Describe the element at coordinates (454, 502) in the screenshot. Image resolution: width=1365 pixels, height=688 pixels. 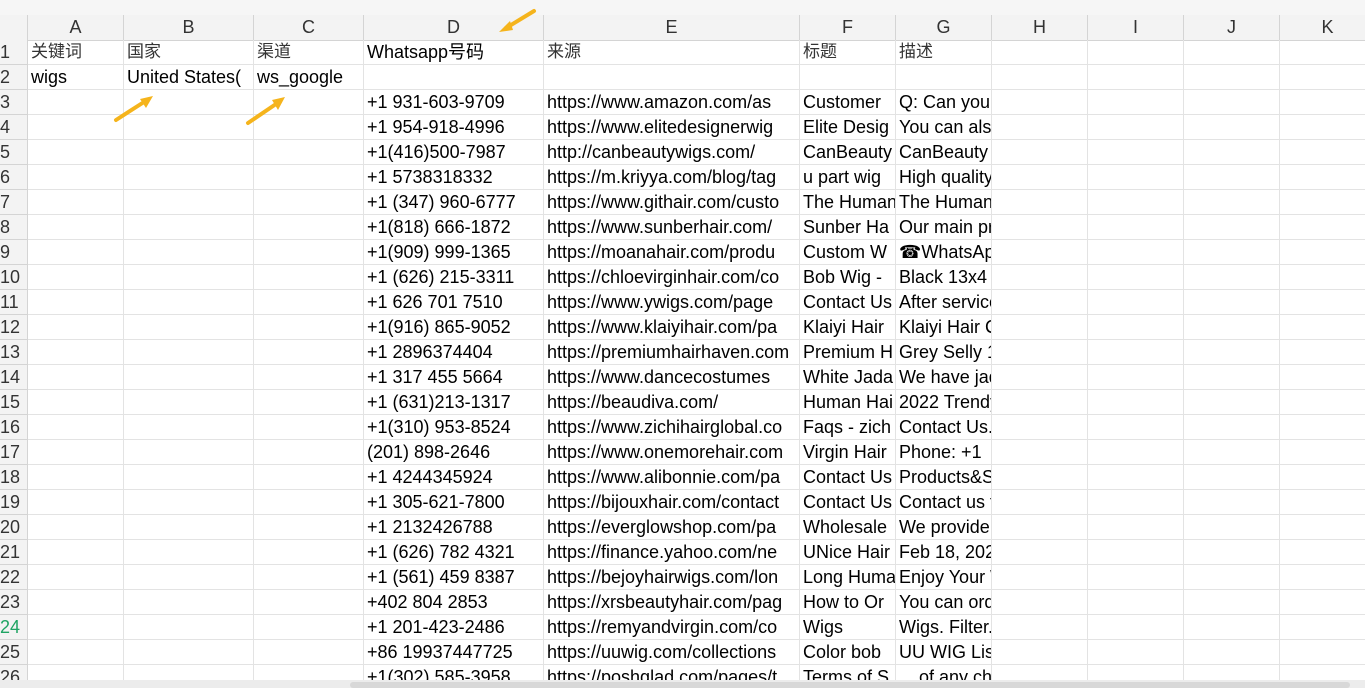
I see `cell-d19: +1 305-621-7800` at that location.